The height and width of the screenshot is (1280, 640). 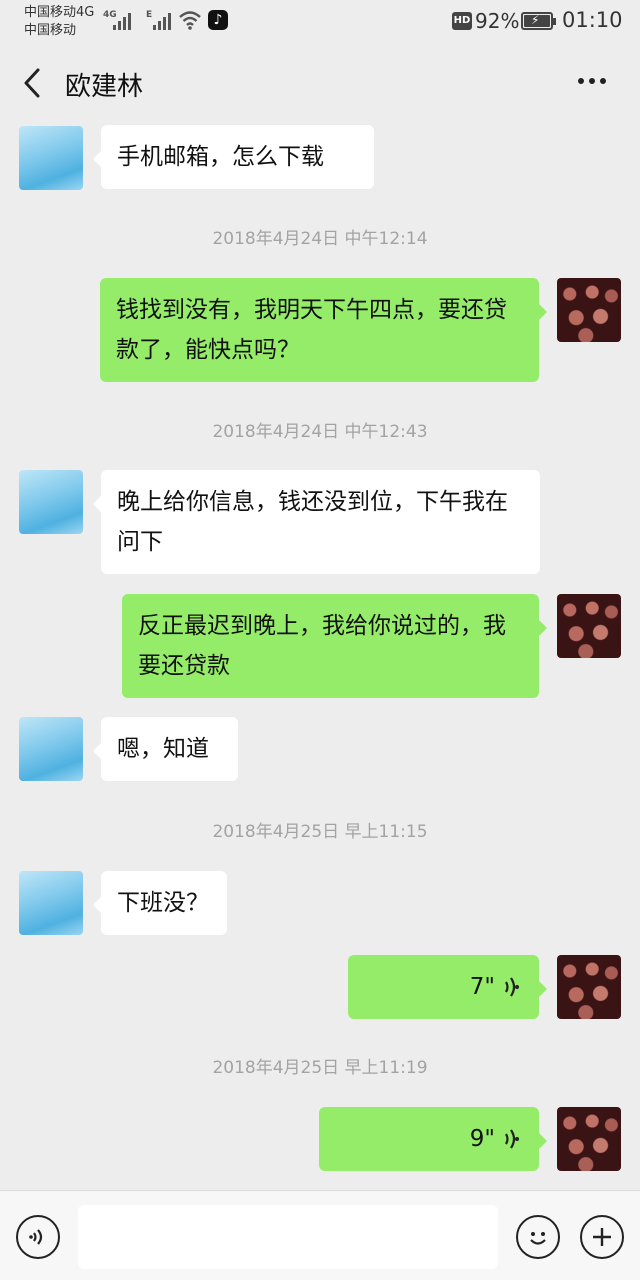 What do you see at coordinates (59, 12) in the screenshot?
I see `carrier-primary: 中国移动4G` at bounding box center [59, 12].